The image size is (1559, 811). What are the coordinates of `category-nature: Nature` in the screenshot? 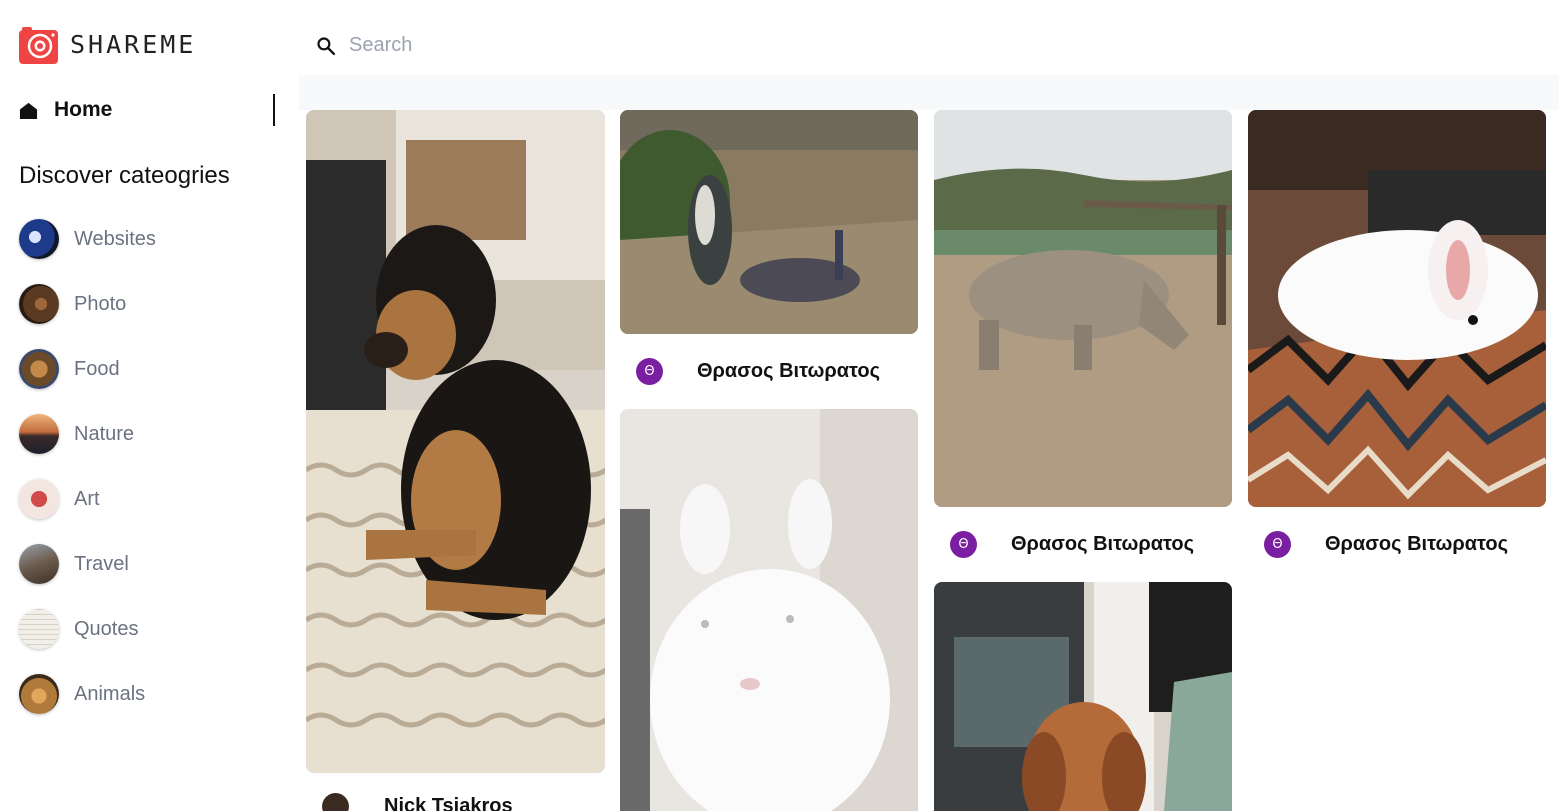 It's located at (87, 434).